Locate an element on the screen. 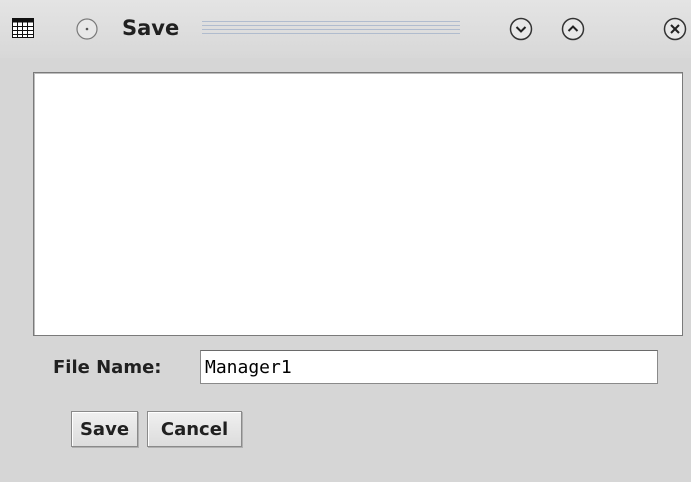 The height and width of the screenshot is (482, 691). window-menu-icon is located at coordinates (23, 28).